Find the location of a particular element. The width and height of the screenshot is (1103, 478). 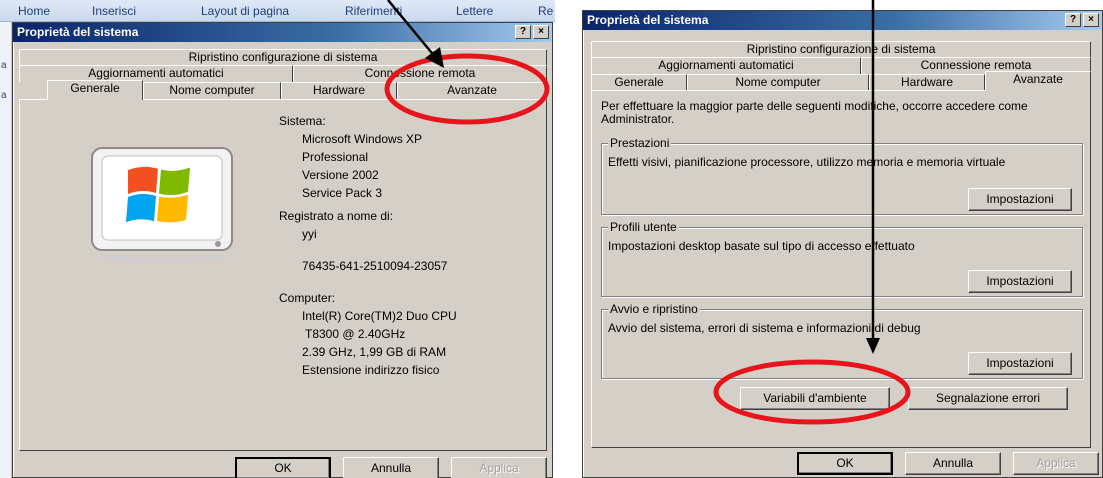

group-legend: Prestazioni is located at coordinates (640, 143).